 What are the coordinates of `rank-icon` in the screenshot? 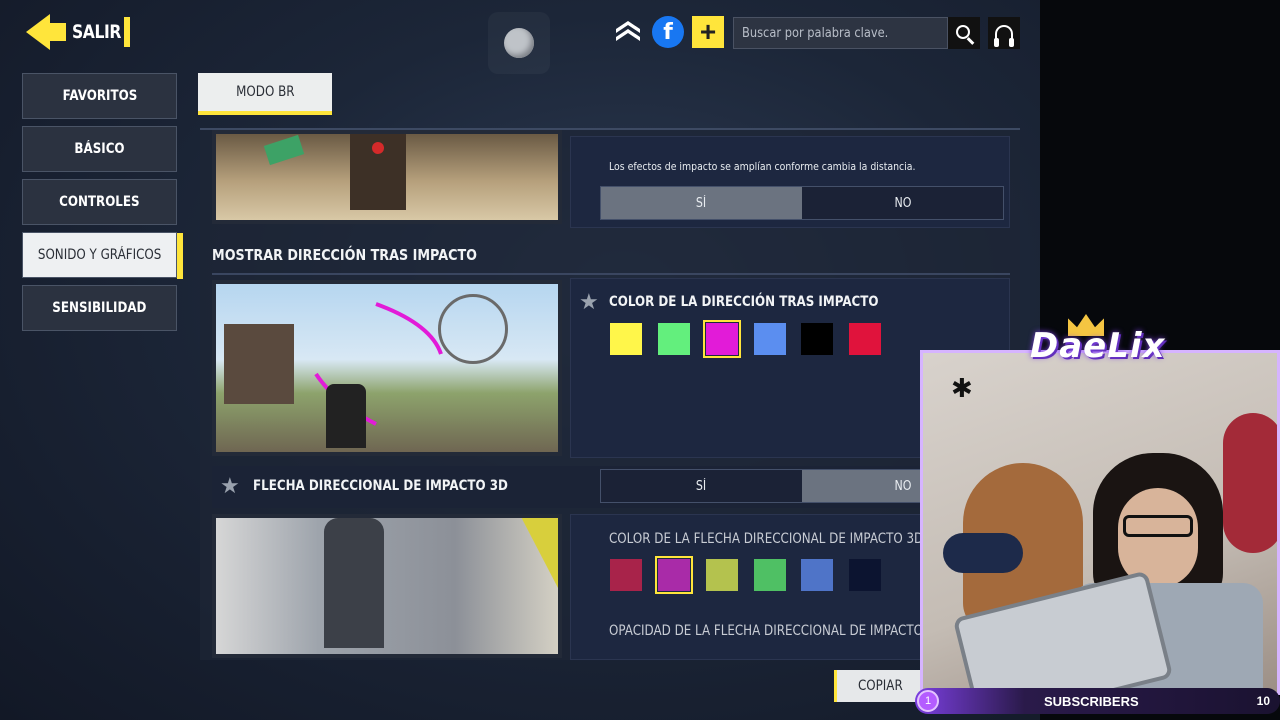 It's located at (628, 32).